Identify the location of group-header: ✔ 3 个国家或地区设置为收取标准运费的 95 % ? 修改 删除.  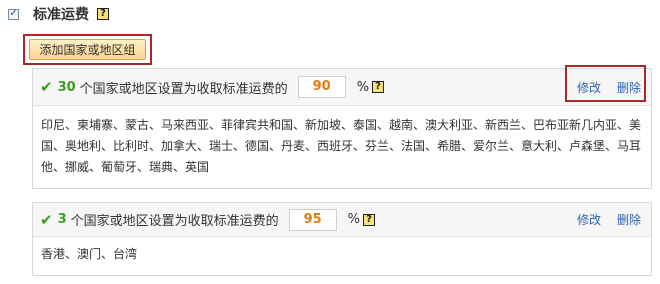
(342, 220).